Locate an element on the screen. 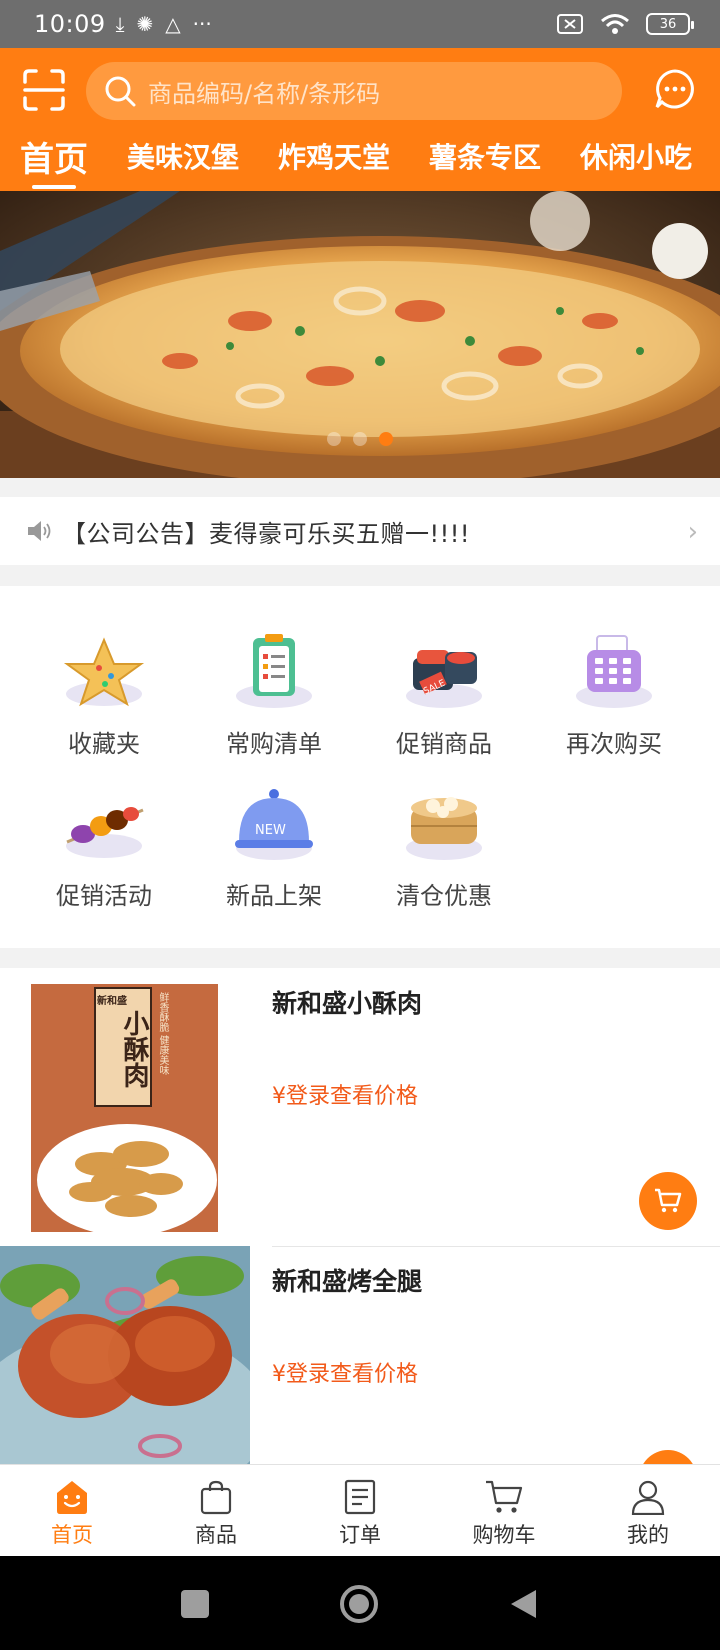 The image size is (720, 1650). quick-menu-promo-events: 促销活动 is located at coordinates (104, 851).